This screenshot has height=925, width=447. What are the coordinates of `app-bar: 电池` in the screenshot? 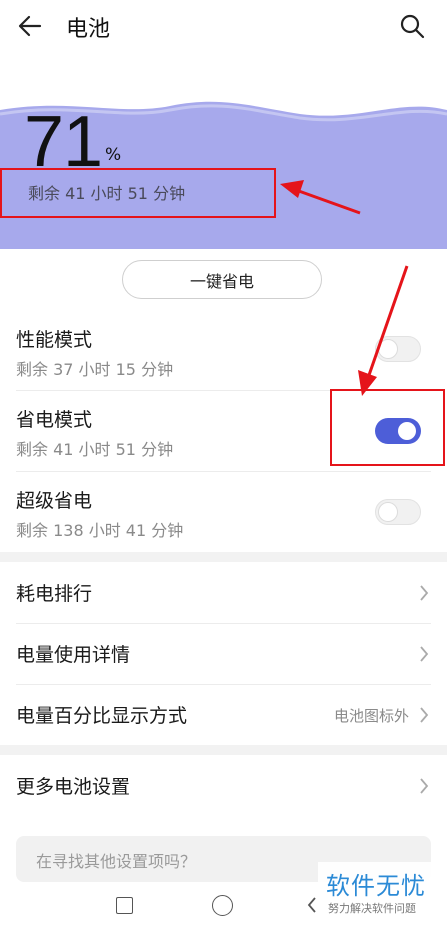 It's located at (223, 26).